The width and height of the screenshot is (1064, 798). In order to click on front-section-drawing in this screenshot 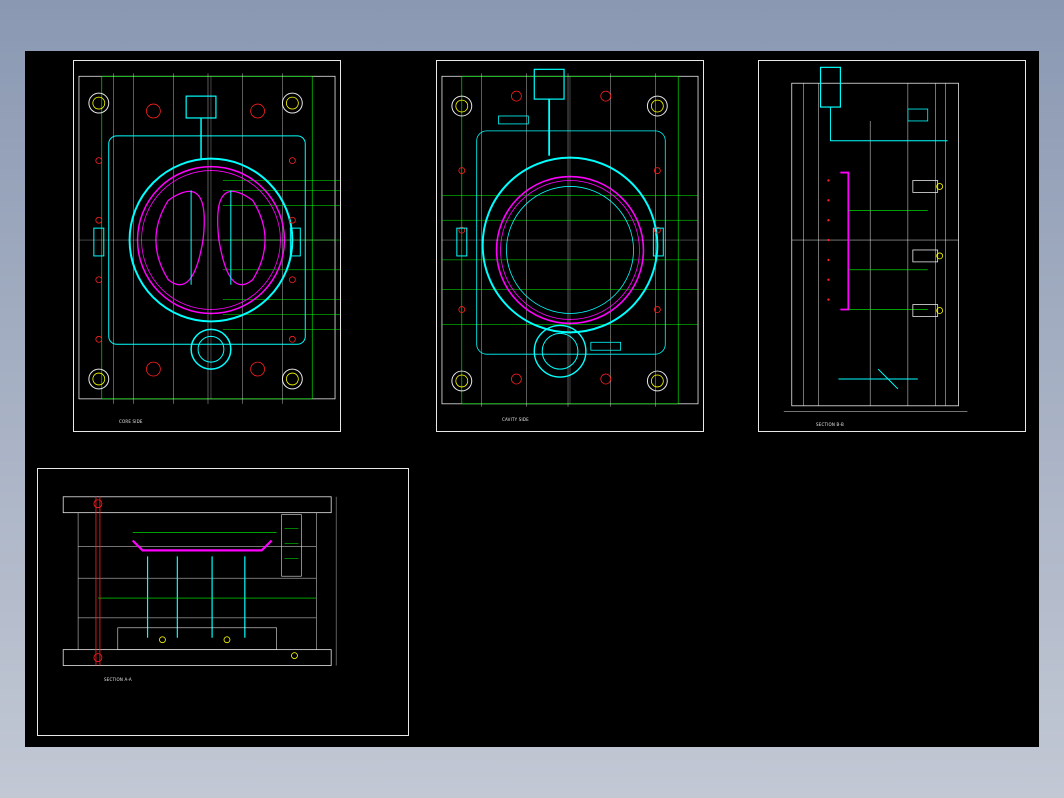, I will do `click(199, 581)`.